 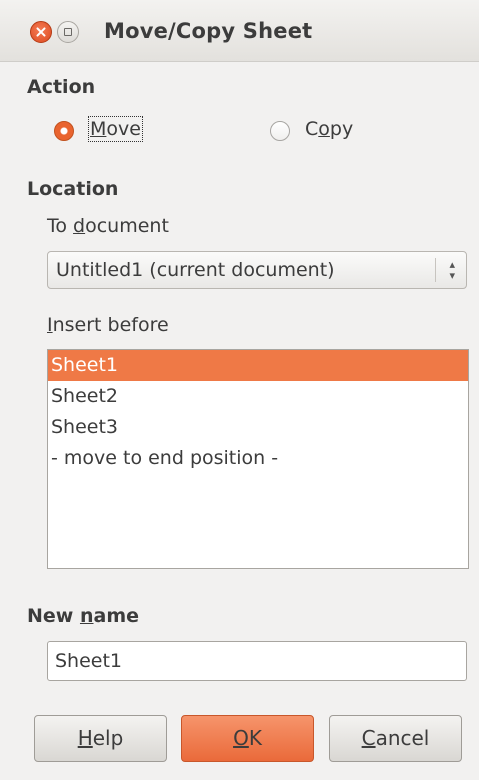 I want to click on move-radio, so click(x=64, y=131).